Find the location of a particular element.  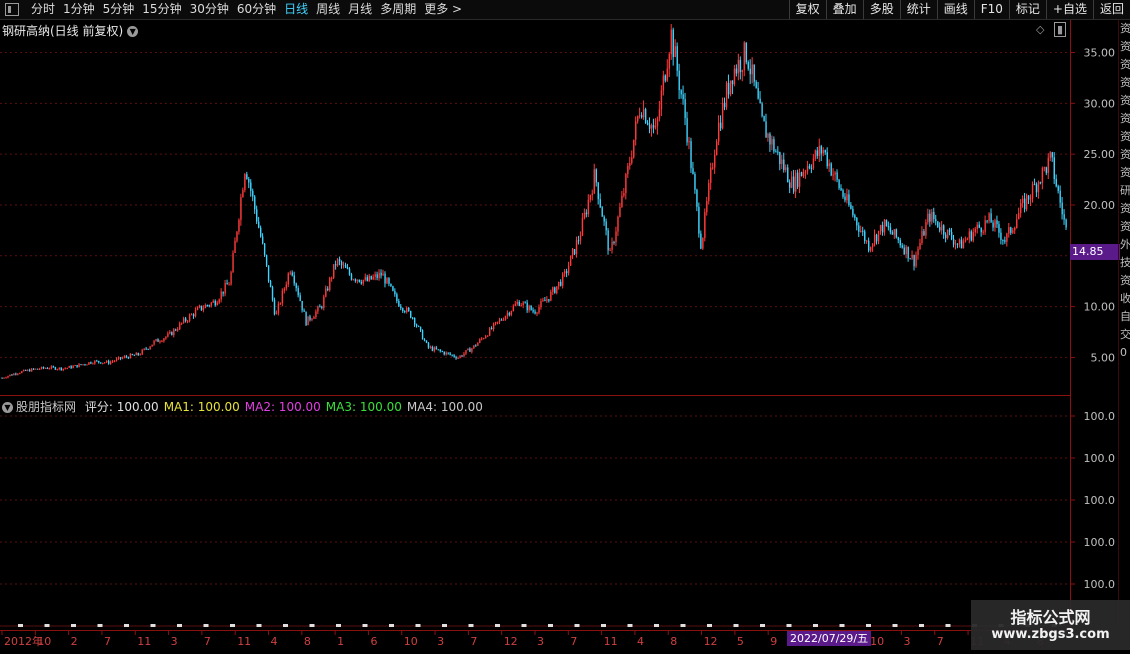

diamond-icon: ◇ is located at coordinates (1040, 29).